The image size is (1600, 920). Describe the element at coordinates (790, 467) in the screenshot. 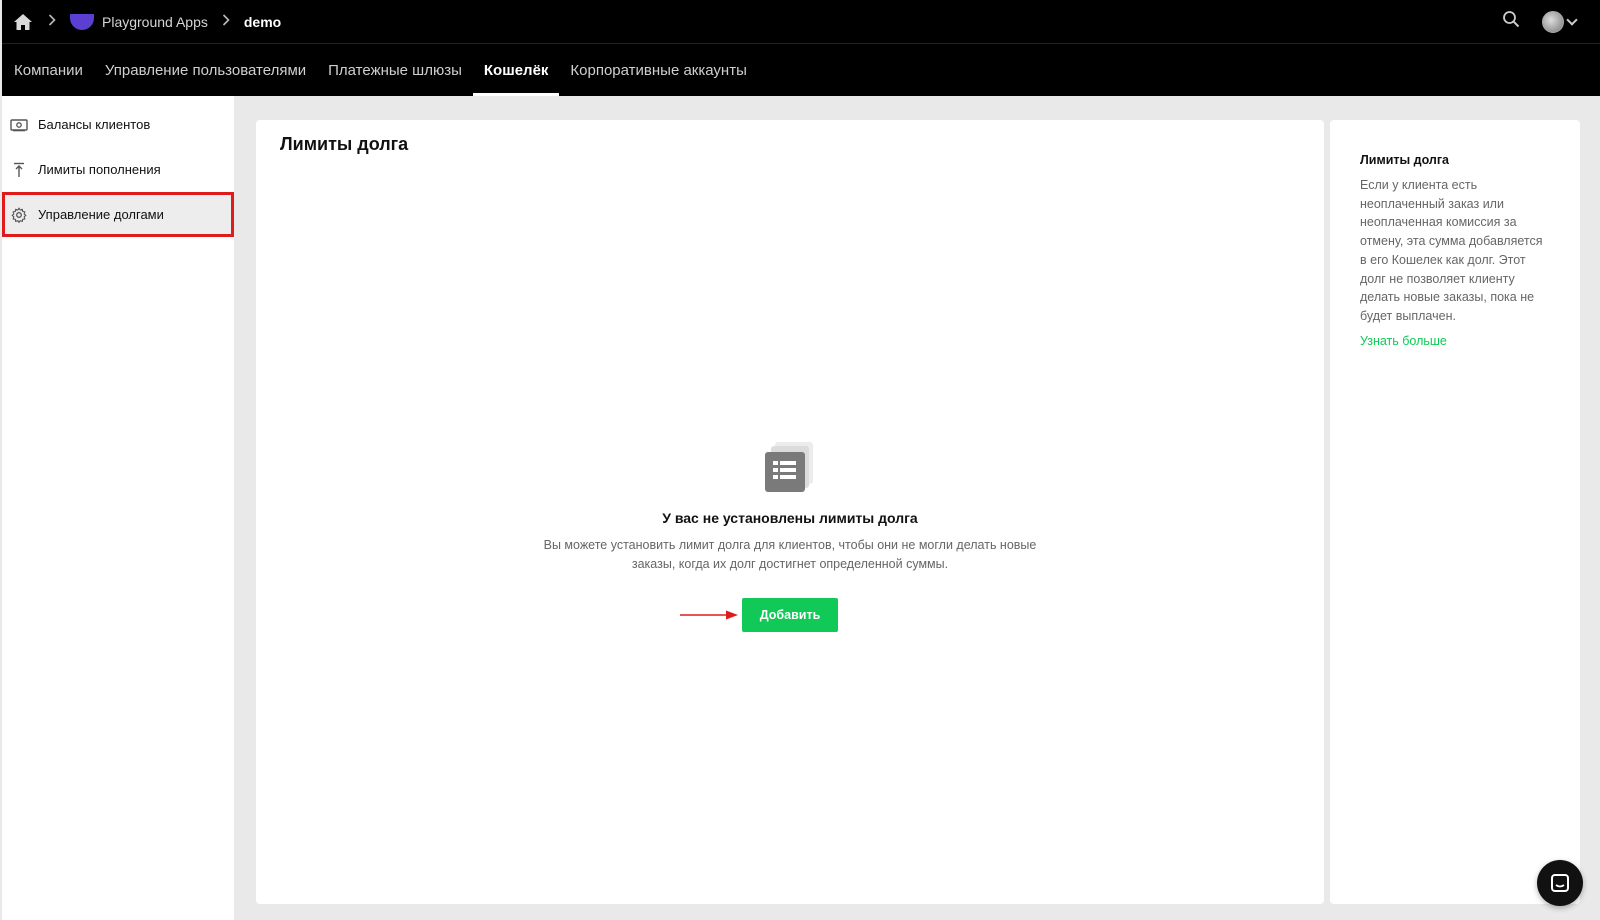

I see `document-stack-icon` at that location.